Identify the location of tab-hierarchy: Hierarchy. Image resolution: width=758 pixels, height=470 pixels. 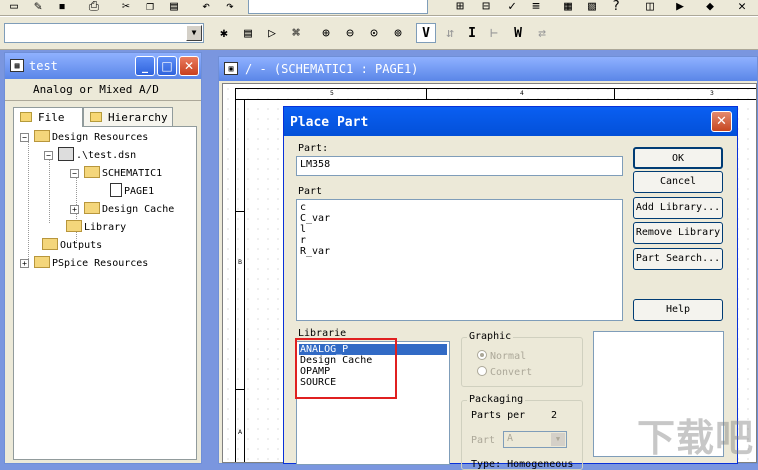
(128, 117).